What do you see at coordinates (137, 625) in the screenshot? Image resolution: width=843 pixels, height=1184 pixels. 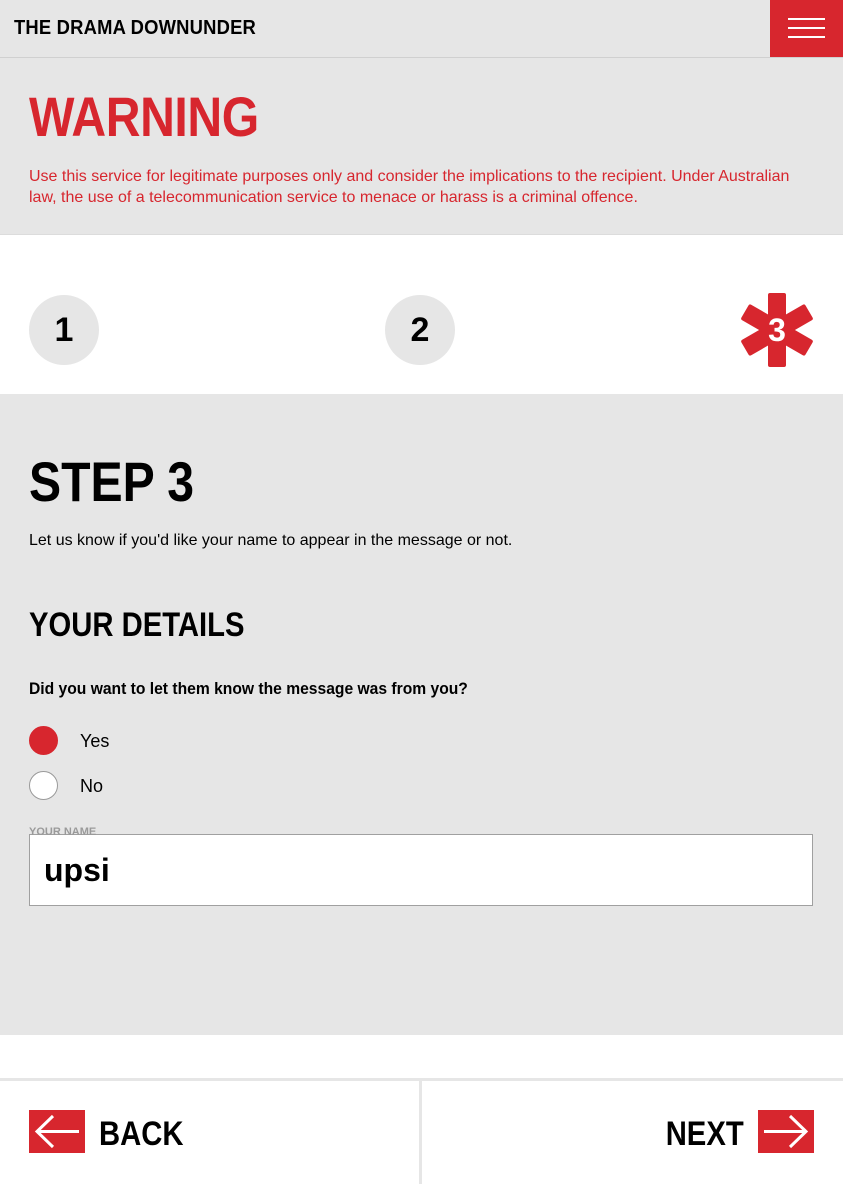 I see `section-title: YOUR DETAILS` at bounding box center [137, 625].